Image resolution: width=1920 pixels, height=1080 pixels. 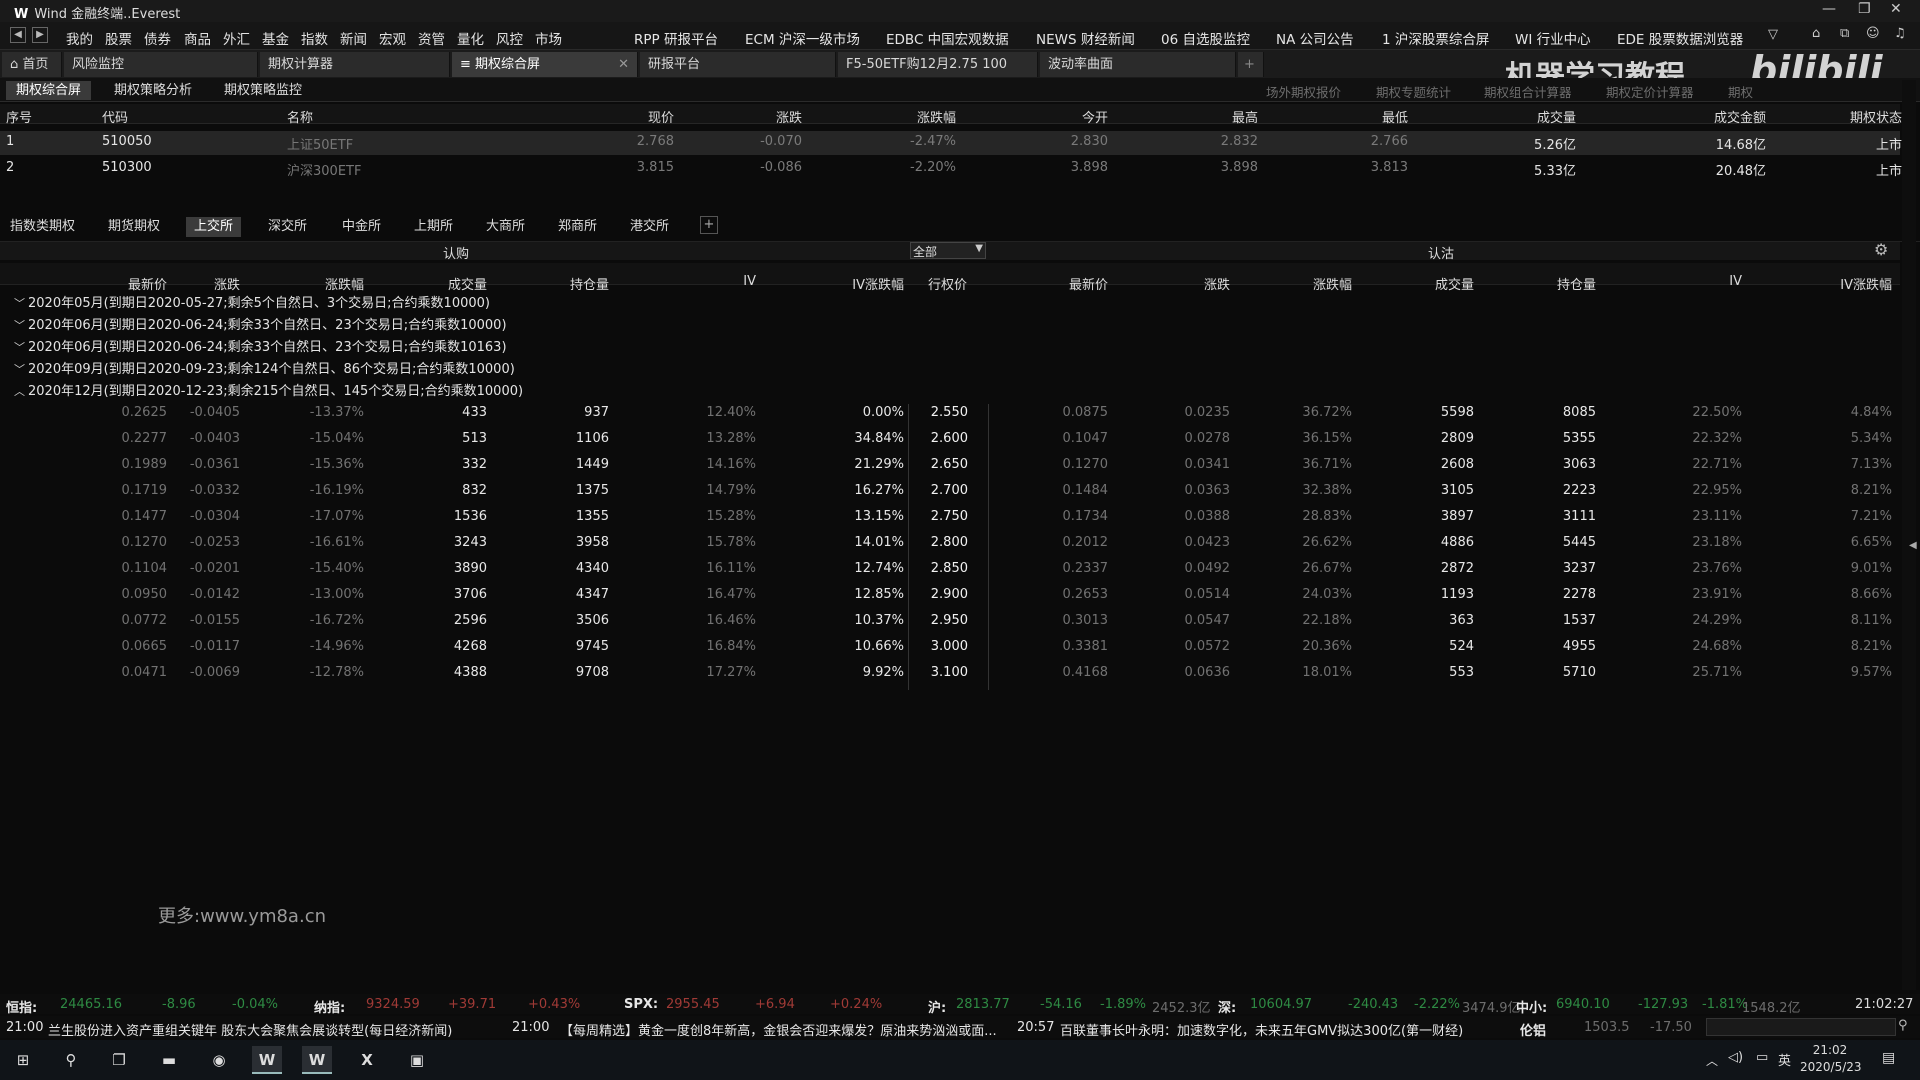 What do you see at coordinates (676, 38) in the screenshot?
I see `quick-link: RPP 研报平台` at bounding box center [676, 38].